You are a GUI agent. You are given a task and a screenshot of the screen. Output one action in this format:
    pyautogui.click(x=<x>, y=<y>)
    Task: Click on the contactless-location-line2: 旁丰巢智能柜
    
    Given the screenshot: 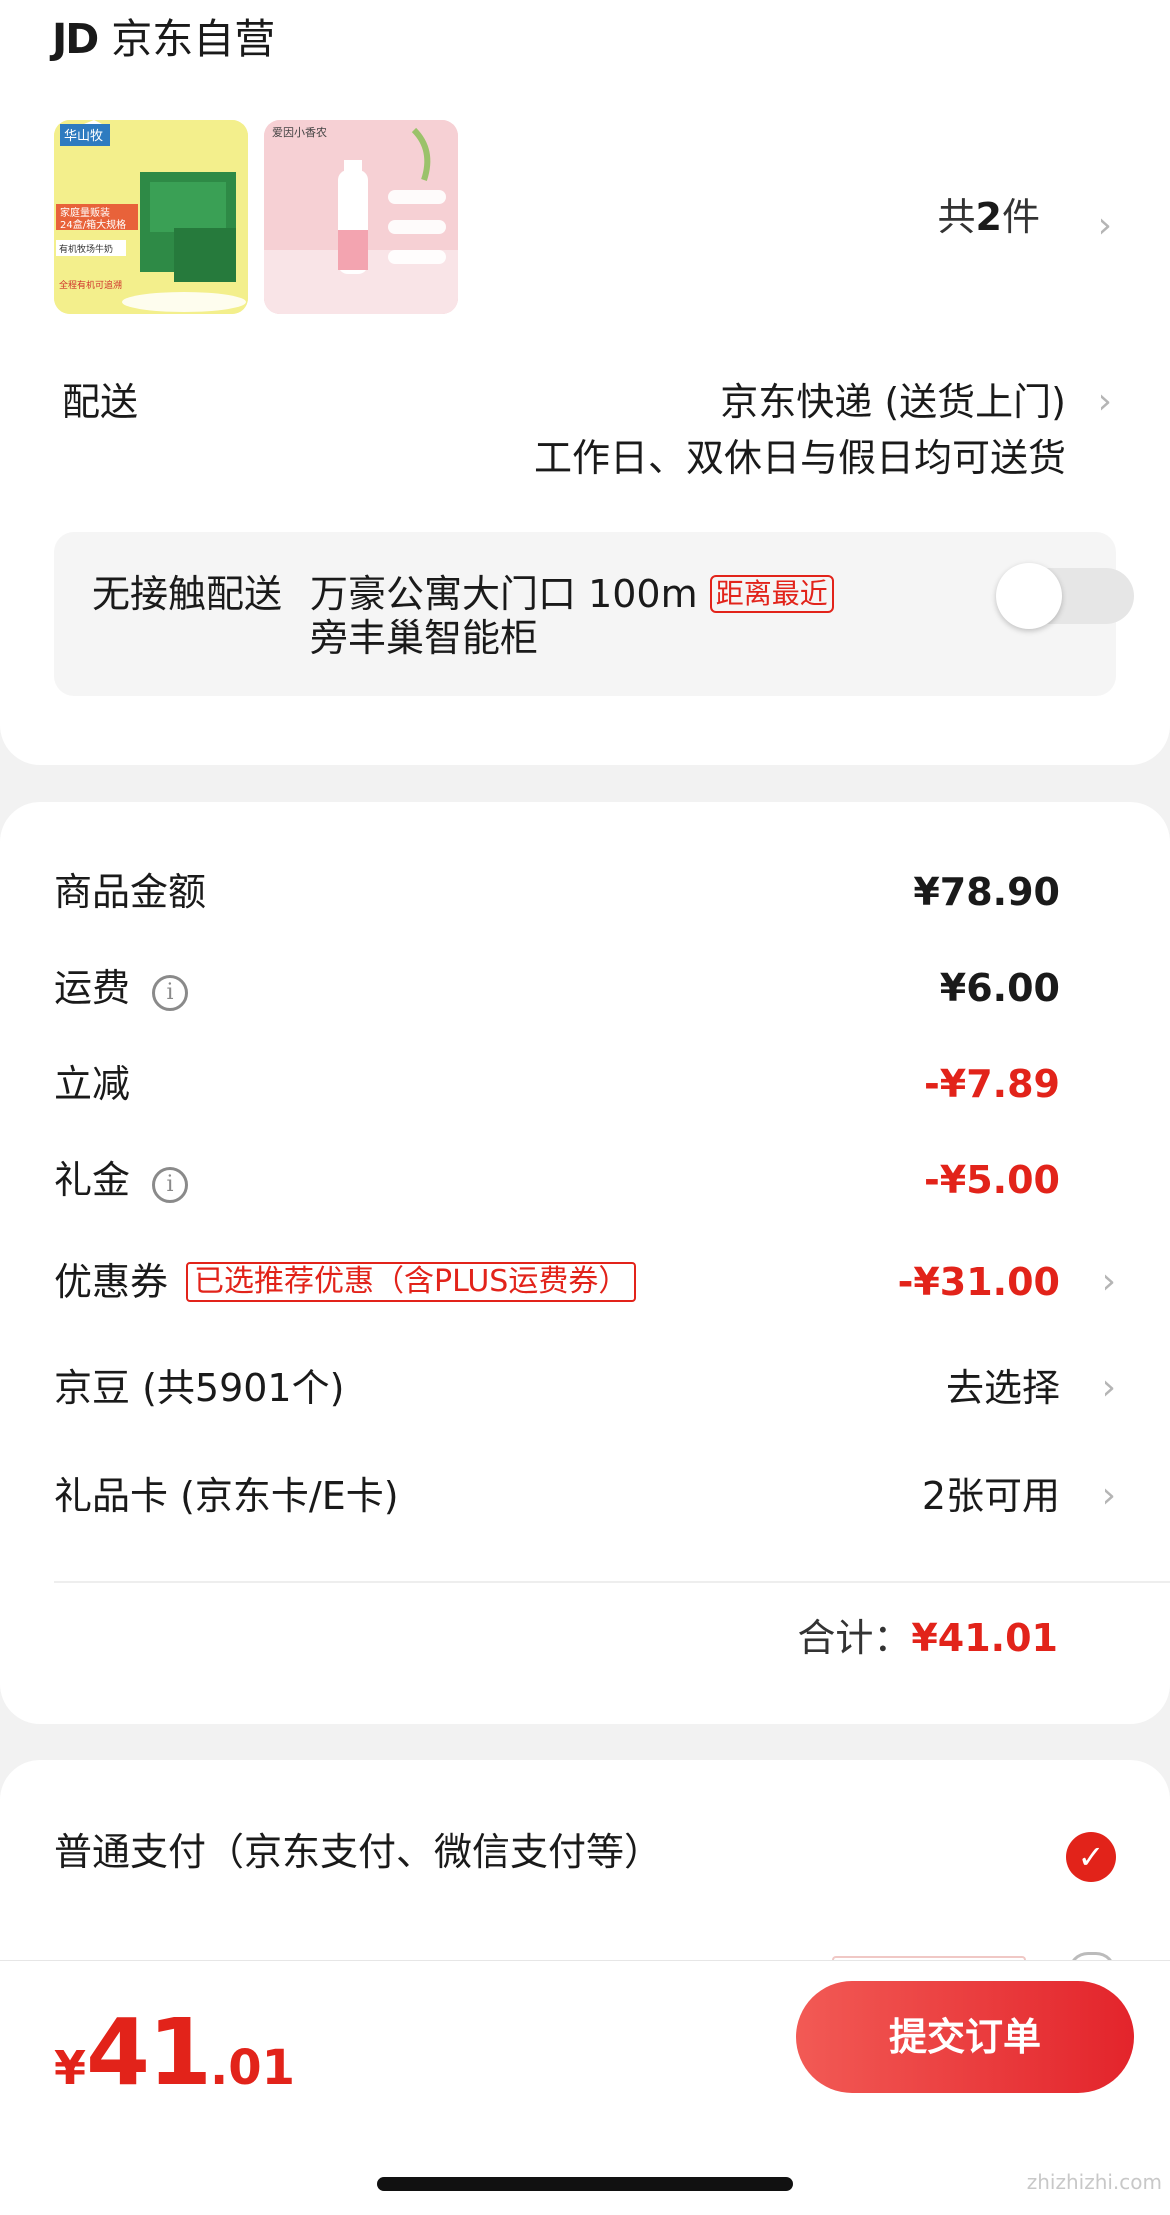 What is the action you would take?
    pyautogui.click(x=424, y=638)
    